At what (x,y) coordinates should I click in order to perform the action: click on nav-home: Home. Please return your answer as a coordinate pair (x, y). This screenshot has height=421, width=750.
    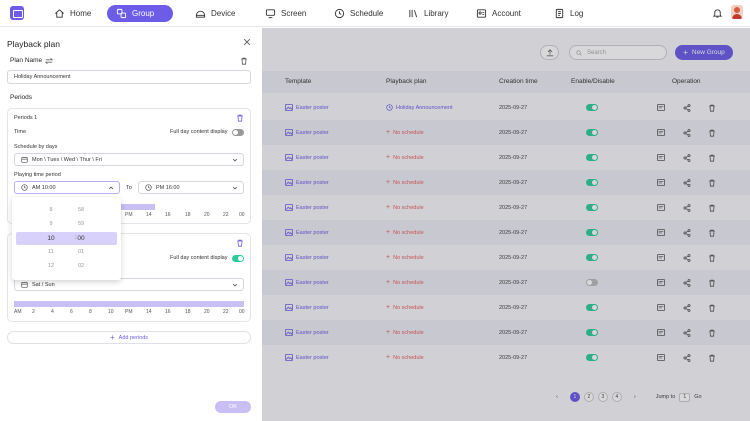
    Looking at the image, I should click on (72, 13).